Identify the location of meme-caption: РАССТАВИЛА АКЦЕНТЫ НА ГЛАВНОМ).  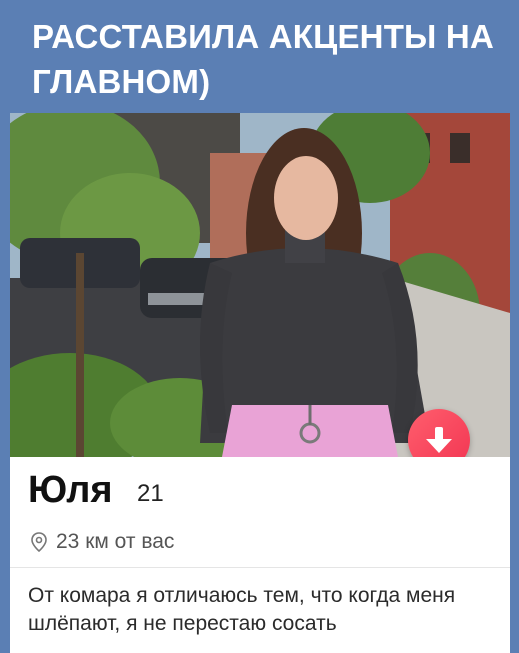
(263, 59).